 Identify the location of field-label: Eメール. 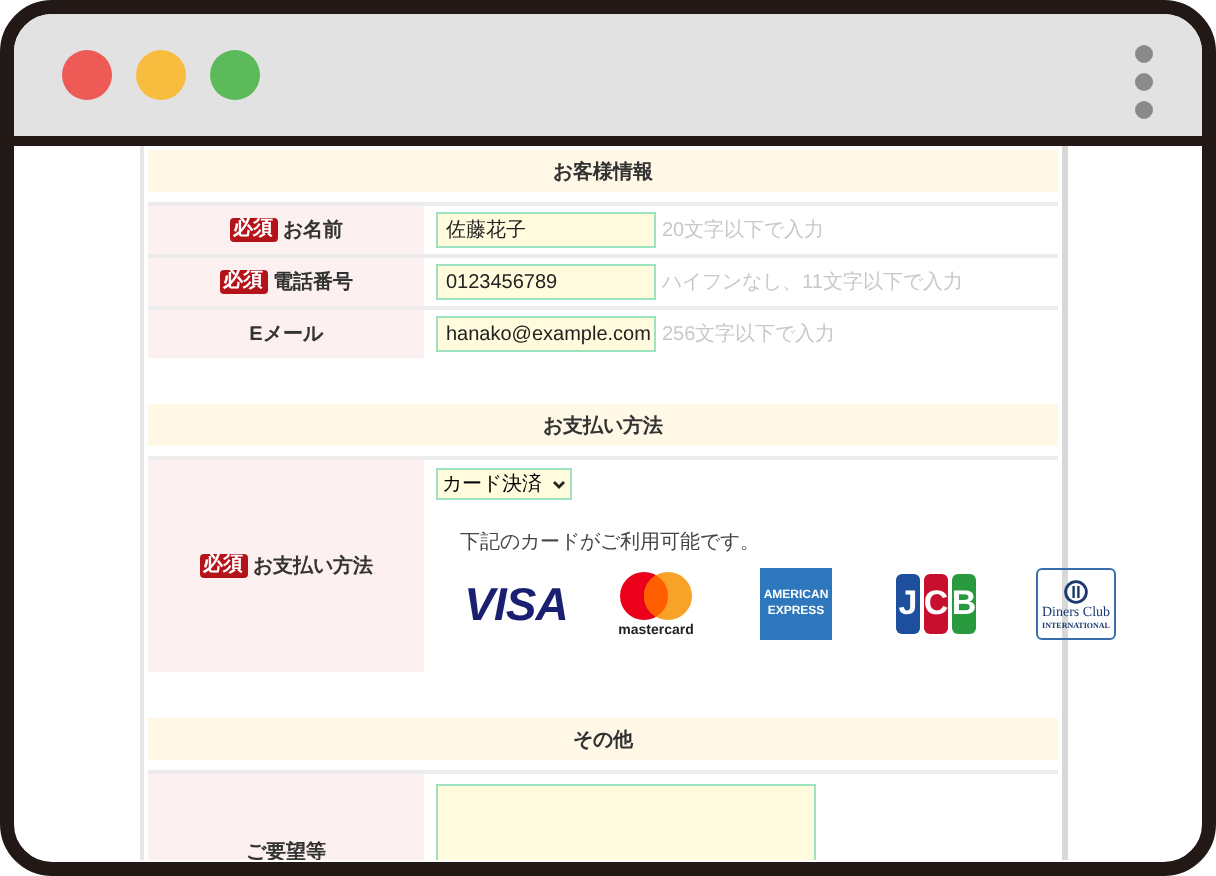
(286, 335).